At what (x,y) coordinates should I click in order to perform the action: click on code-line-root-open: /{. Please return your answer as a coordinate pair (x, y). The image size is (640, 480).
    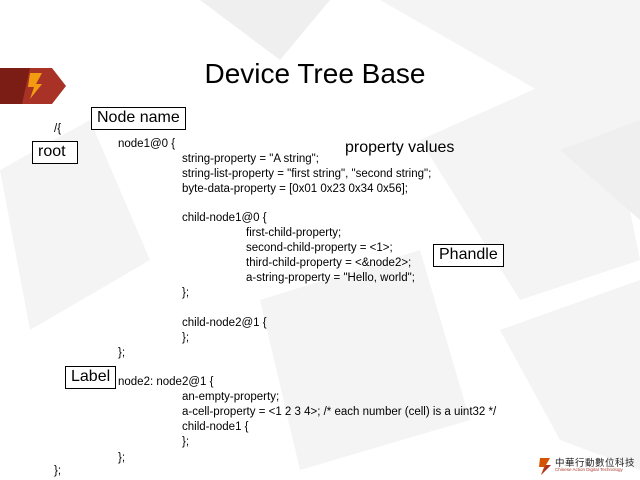
    Looking at the image, I should click on (58, 129).